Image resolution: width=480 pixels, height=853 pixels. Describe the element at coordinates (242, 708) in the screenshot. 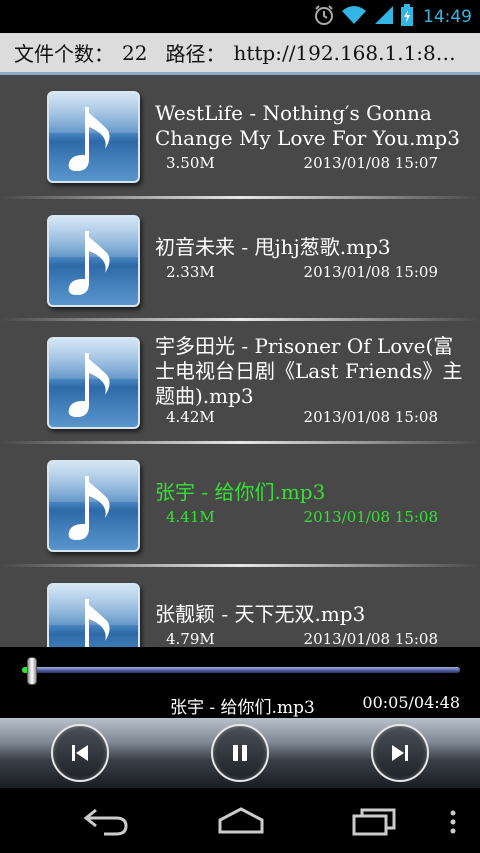

I see `now-playing-title: 张宇 - 给你们.mp3` at that location.